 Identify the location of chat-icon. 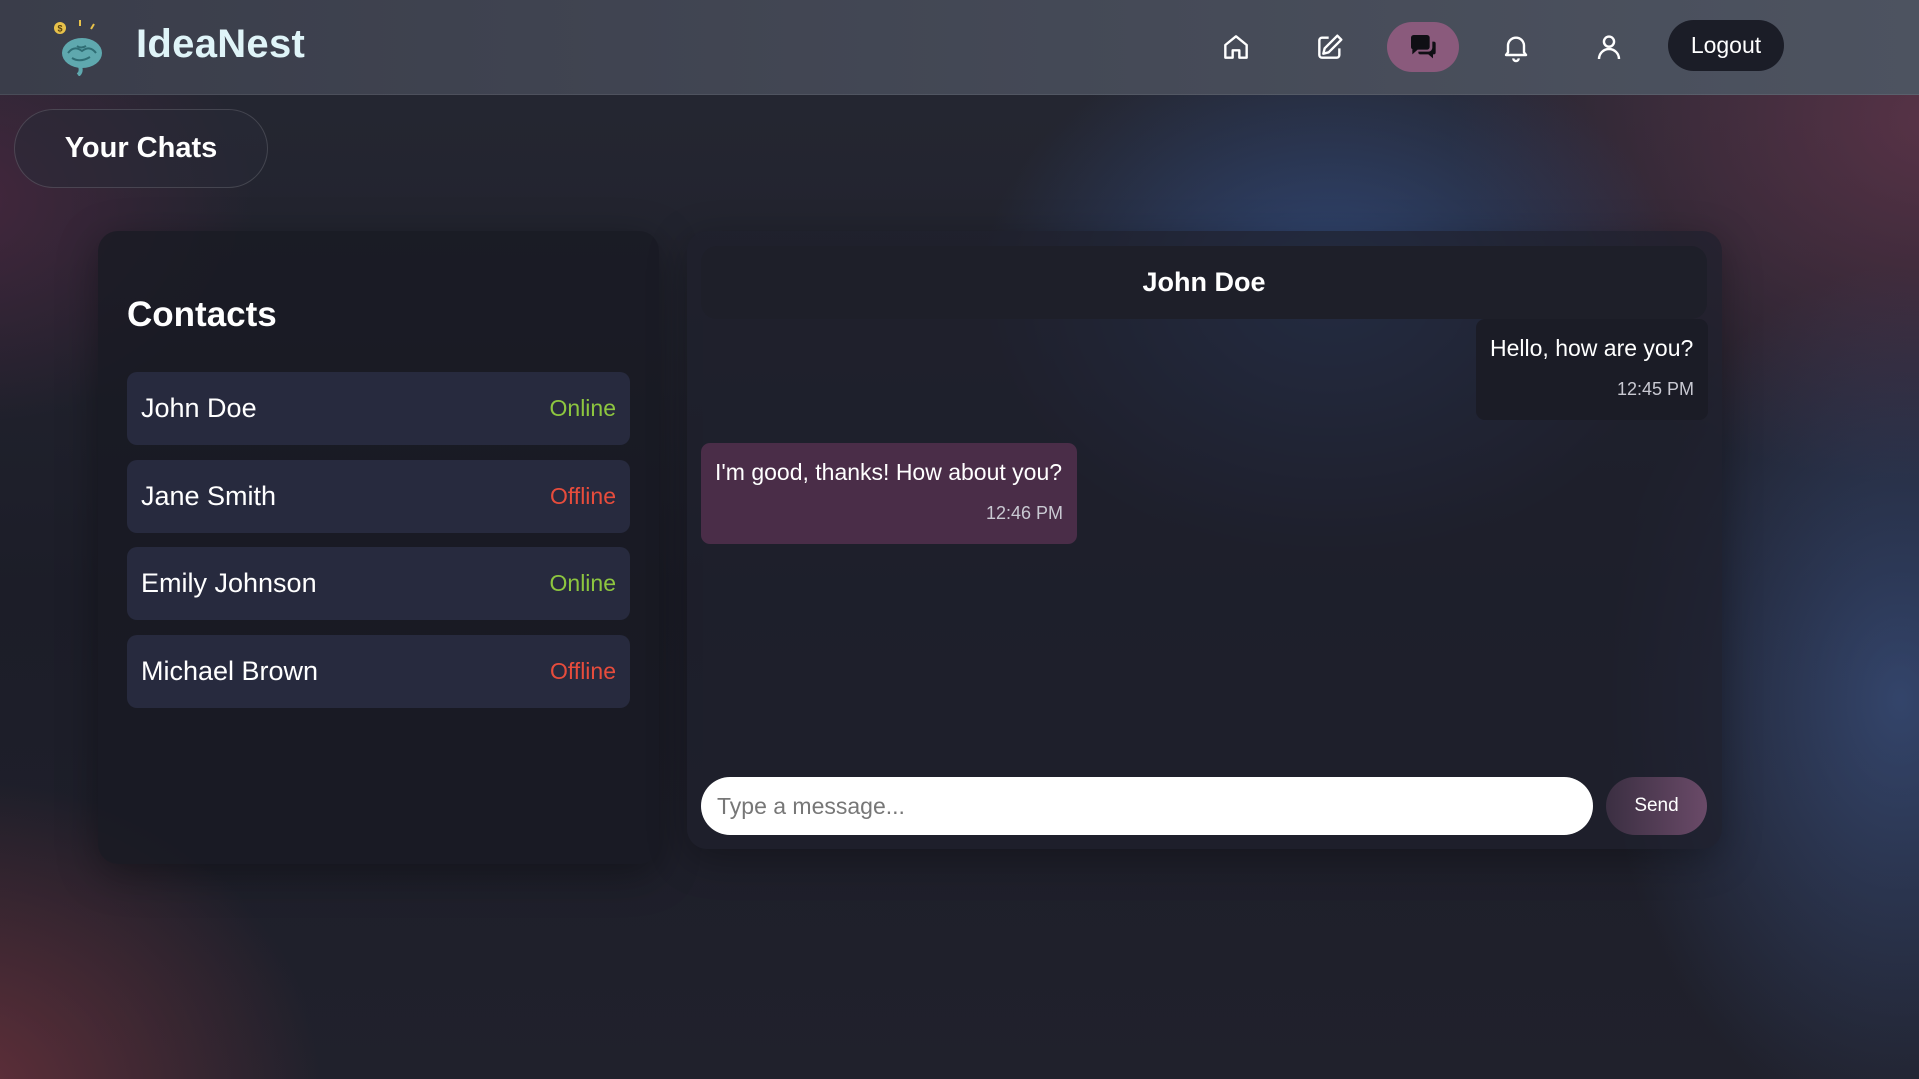
(1423, 47).